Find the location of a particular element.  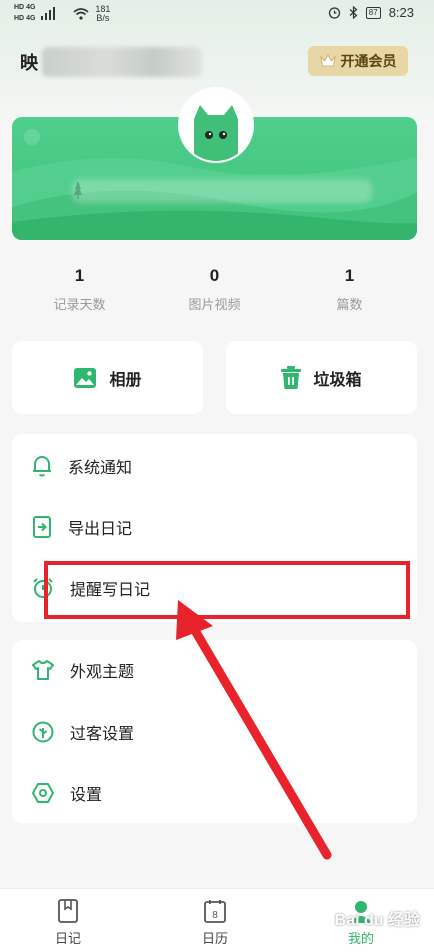

calendar-icon: 8 is located at coordinates (215, 911).